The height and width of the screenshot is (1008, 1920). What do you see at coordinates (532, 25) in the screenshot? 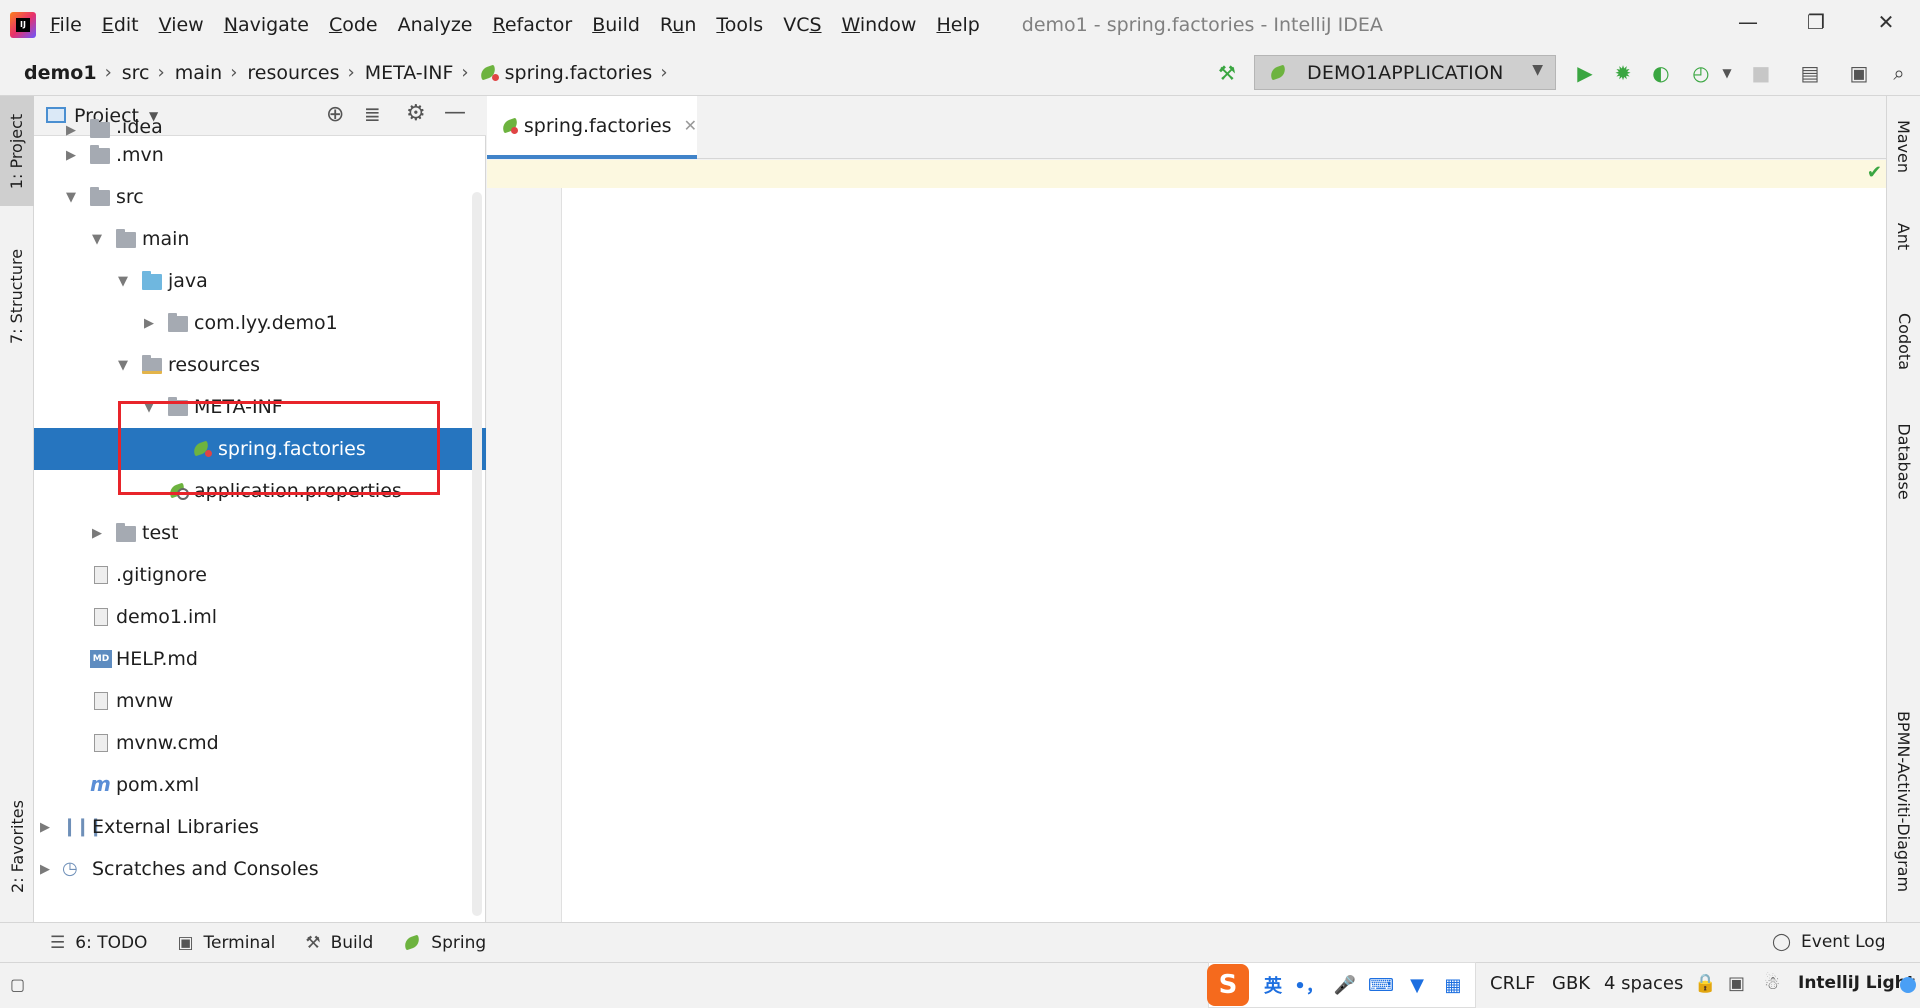
I see `menu-refactor: Refactor` at bounding box center [532, 25].